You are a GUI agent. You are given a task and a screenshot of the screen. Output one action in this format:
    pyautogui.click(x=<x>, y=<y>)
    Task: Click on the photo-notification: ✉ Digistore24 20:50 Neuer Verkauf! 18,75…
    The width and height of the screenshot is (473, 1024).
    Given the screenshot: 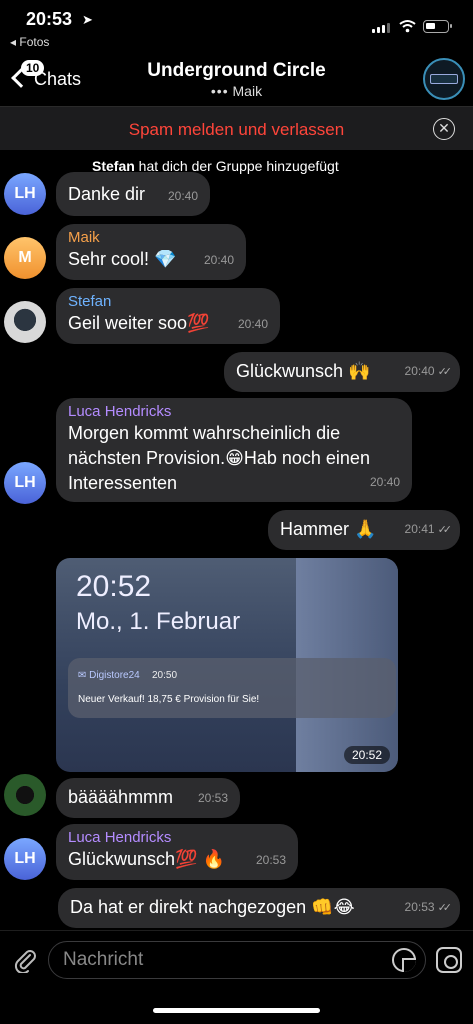 What is the action you would take?
    pyautogui.click(x=232, y=688)
    